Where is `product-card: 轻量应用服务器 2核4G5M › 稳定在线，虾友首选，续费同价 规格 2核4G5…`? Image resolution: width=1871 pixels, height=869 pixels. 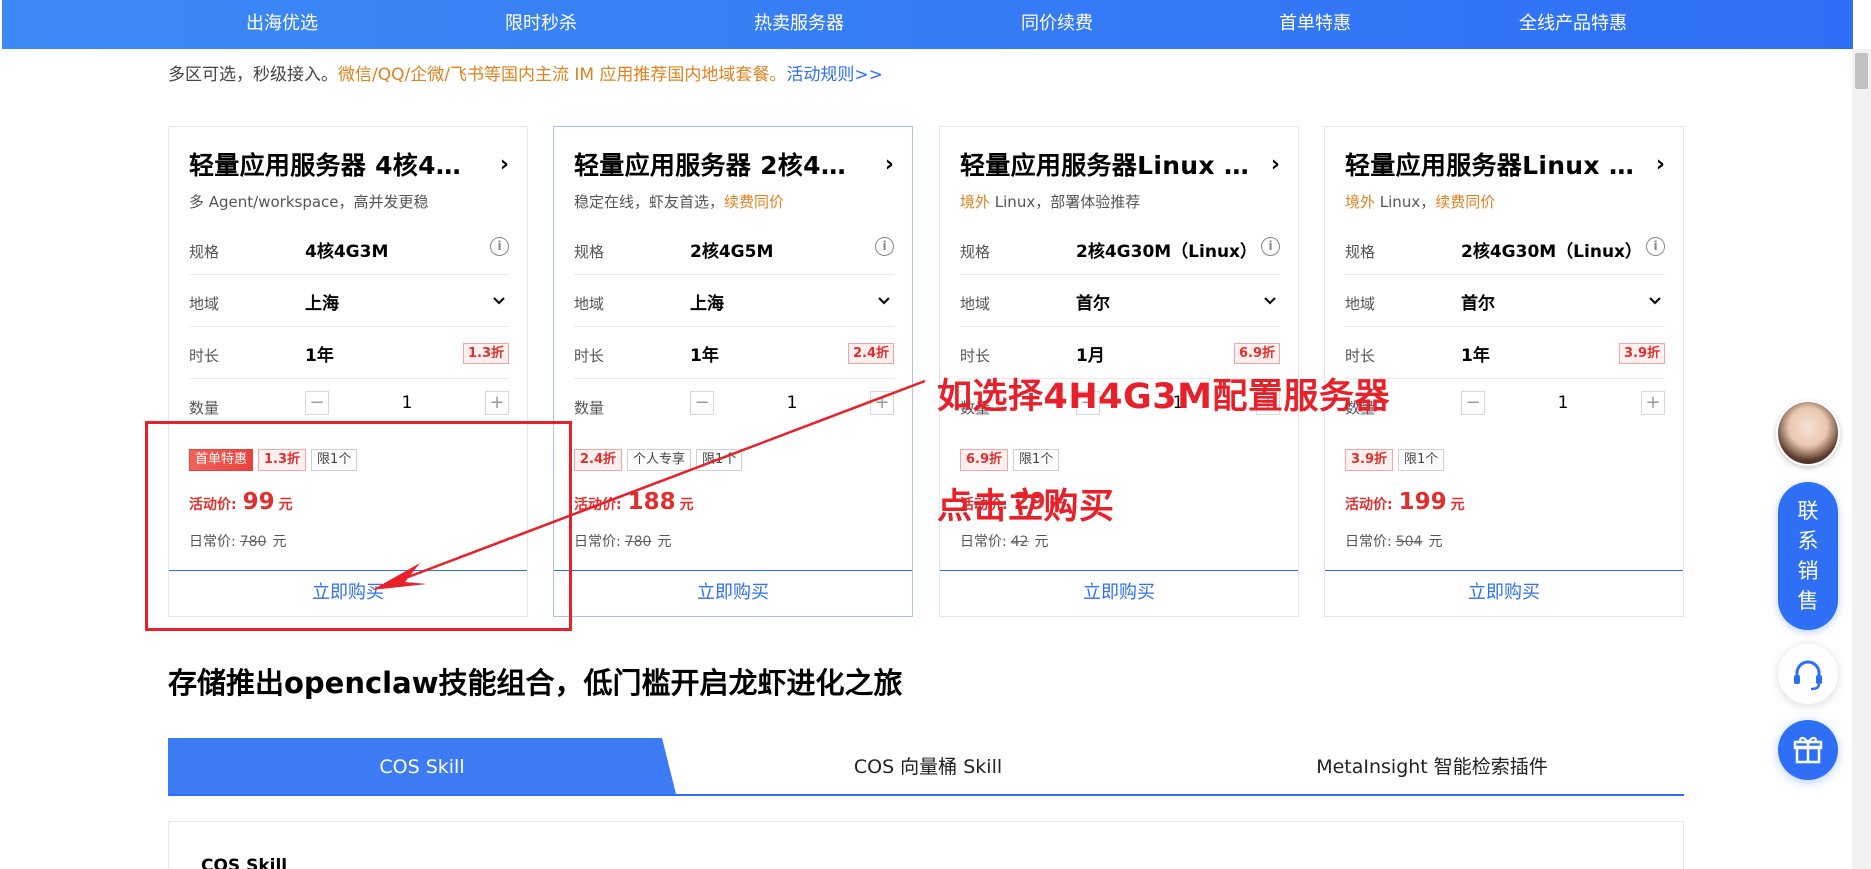 product-card: 轻量应用服务器 2核4G5M › 稳定在线，虾友首选，续费同价 规格 2核4G5… is located at coordinates (733, 371).